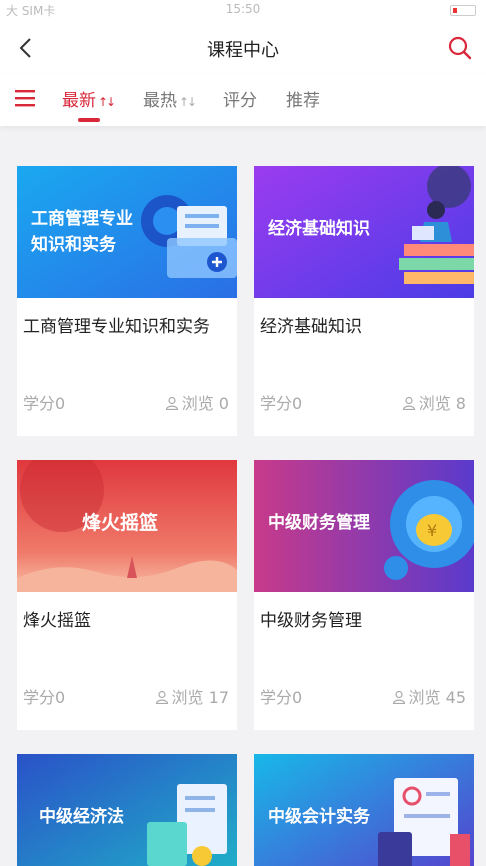  I want to click on course-thumbnail: 经济基础知识, so click(364, 232).